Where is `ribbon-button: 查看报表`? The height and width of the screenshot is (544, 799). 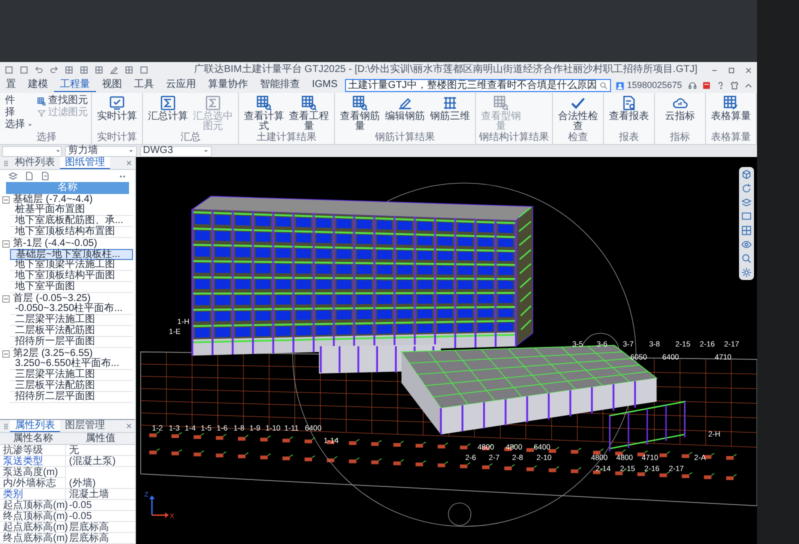 ribbon-button: 查看报表 is located at coordinates (629, 108).